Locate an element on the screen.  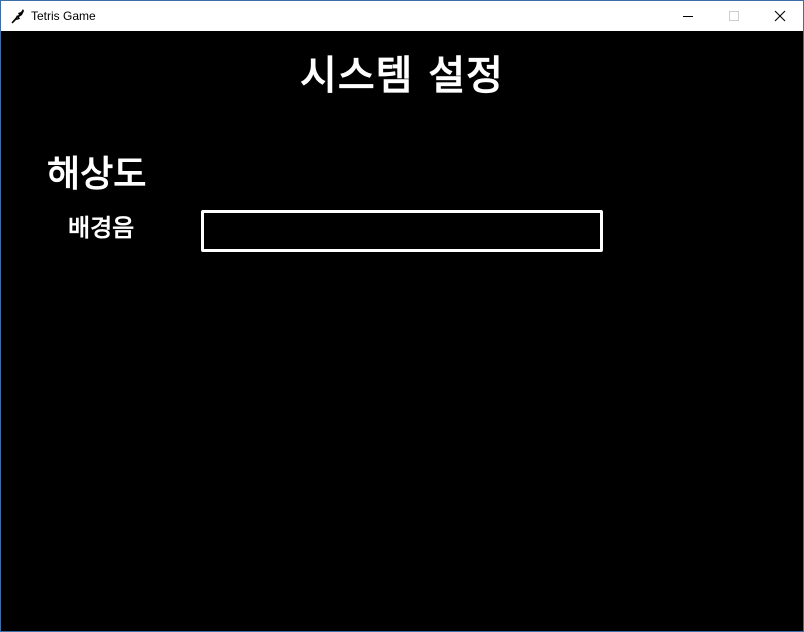
close-button is located at coordinates (780, 16).